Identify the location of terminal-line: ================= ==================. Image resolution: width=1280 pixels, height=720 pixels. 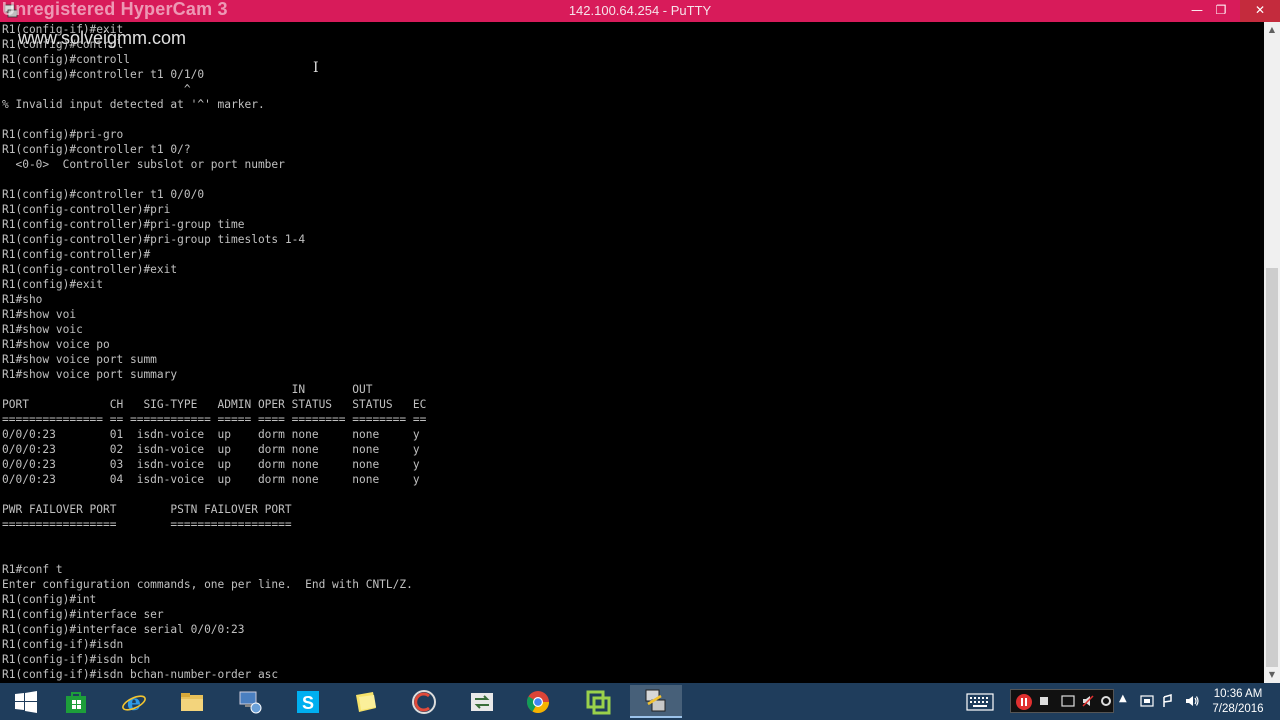
(147, 524).